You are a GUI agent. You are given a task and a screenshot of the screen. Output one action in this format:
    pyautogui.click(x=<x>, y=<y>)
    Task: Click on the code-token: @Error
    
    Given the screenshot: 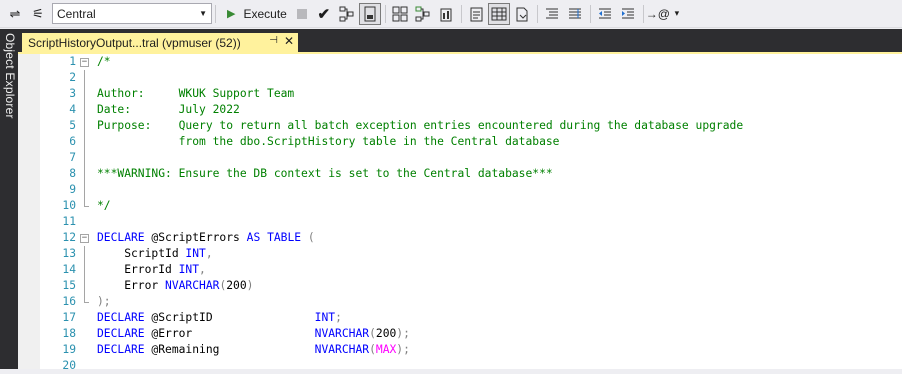 What is the action you would take?
    pyautogui.click(x=229, y=333)
    